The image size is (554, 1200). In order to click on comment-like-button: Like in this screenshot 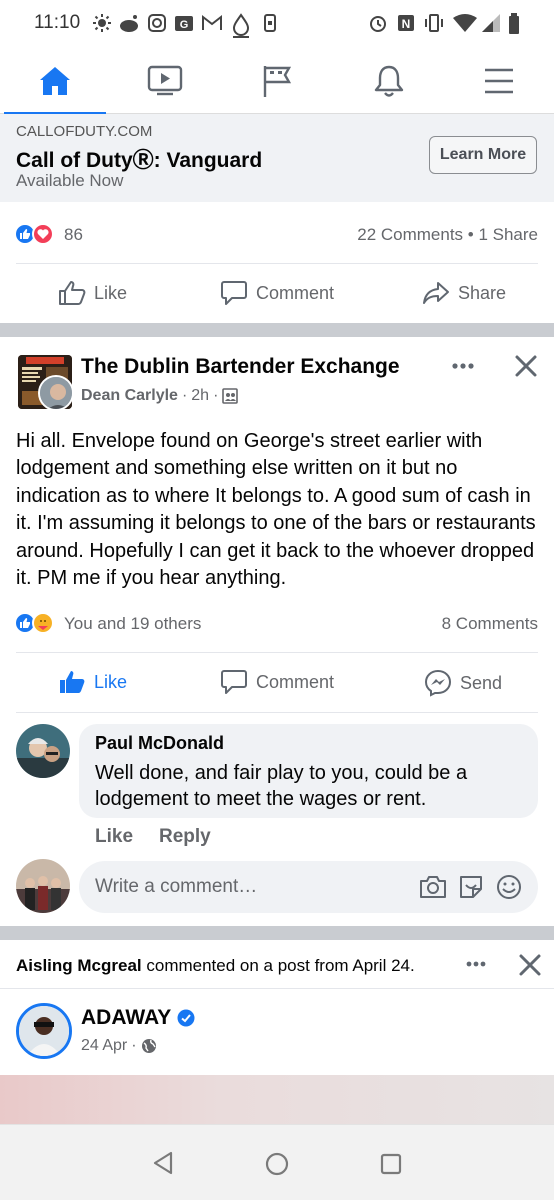, I will do `click(114, 837)`.